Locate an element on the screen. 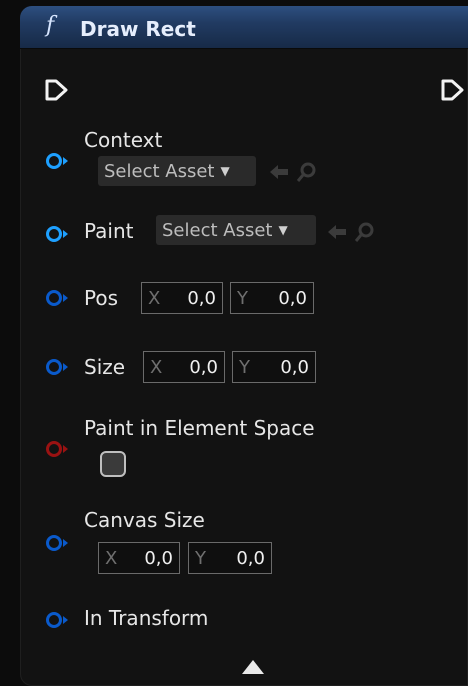  context-label: Context is located at coordinates (123, 140).